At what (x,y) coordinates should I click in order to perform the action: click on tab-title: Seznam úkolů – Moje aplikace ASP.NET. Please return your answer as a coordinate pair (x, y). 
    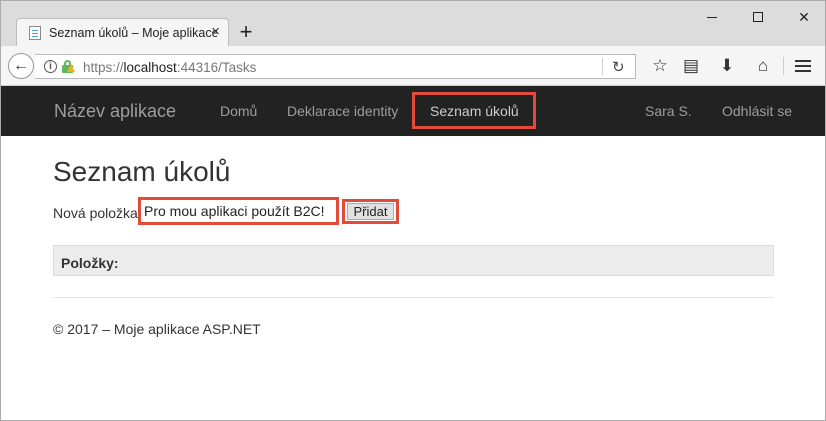
    Looking at the image, I should click on (133, 32).